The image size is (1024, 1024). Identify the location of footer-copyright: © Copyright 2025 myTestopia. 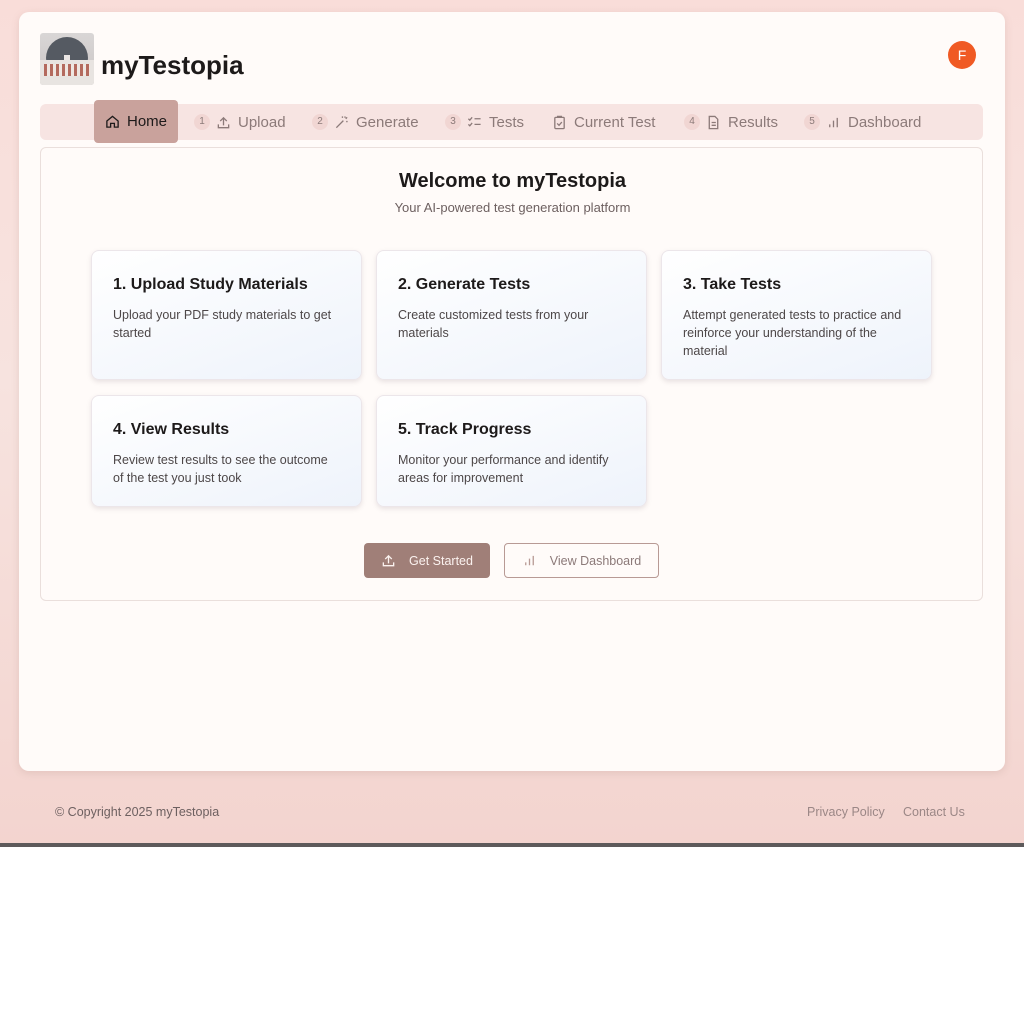
(137, 812).